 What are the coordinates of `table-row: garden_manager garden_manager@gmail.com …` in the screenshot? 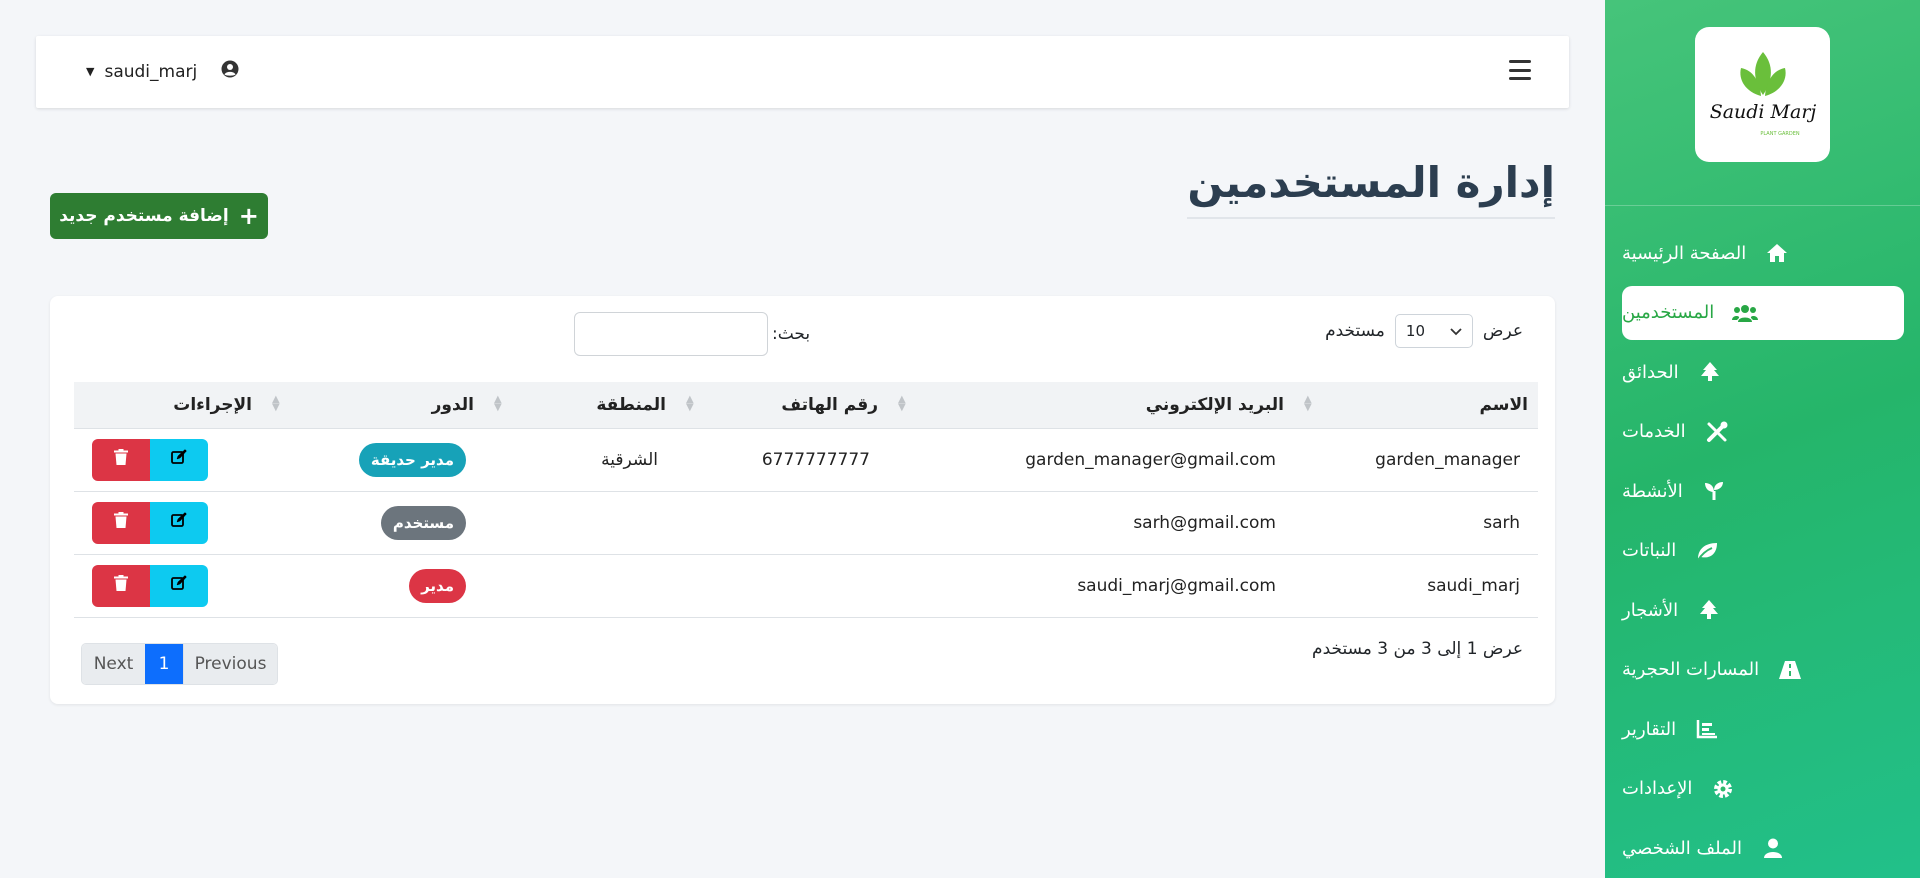 It's located at (806, 459).